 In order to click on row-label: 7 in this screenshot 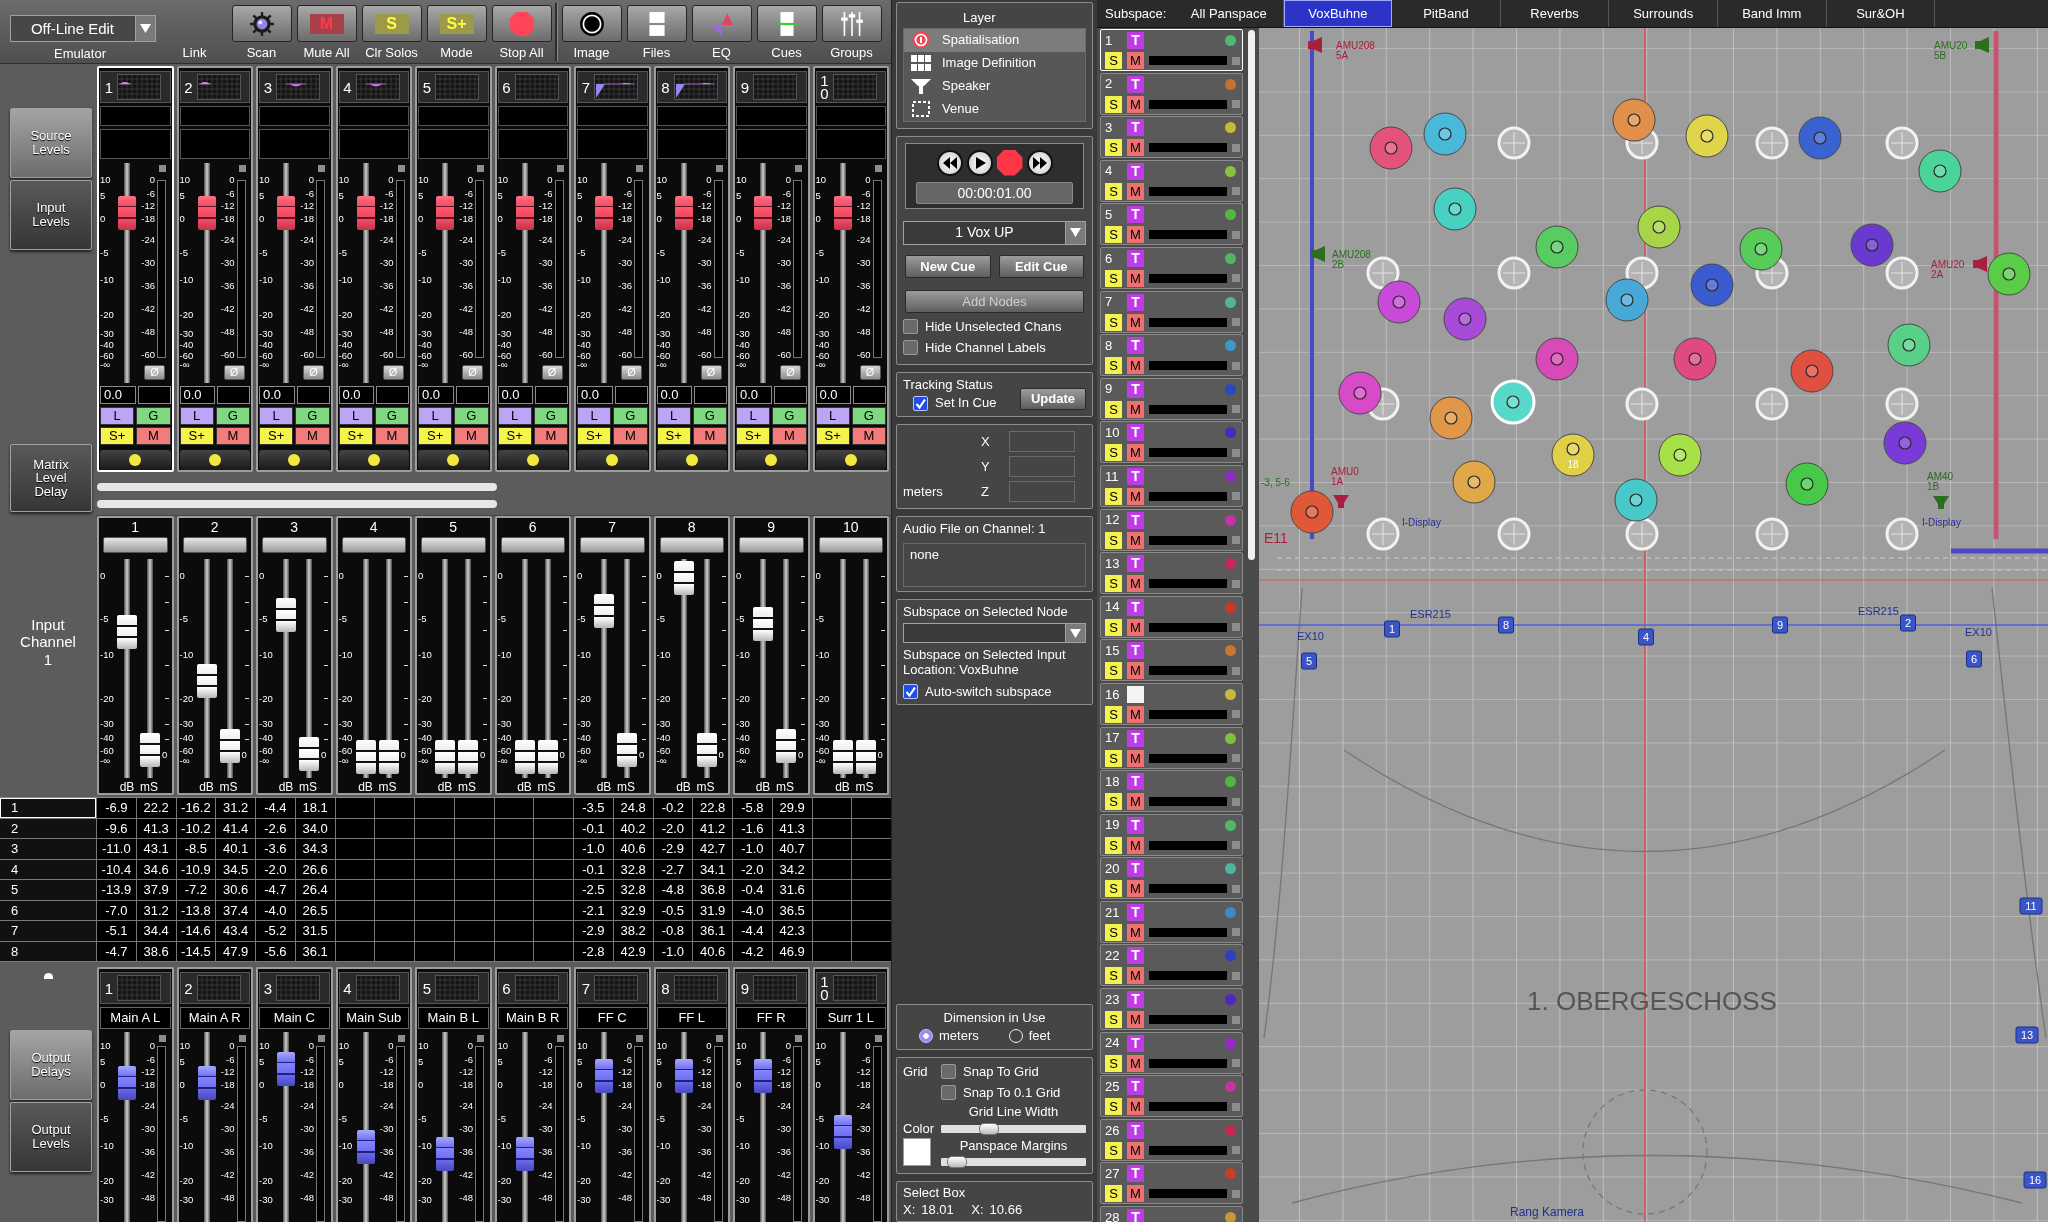, I will do `click(48, 931)`.